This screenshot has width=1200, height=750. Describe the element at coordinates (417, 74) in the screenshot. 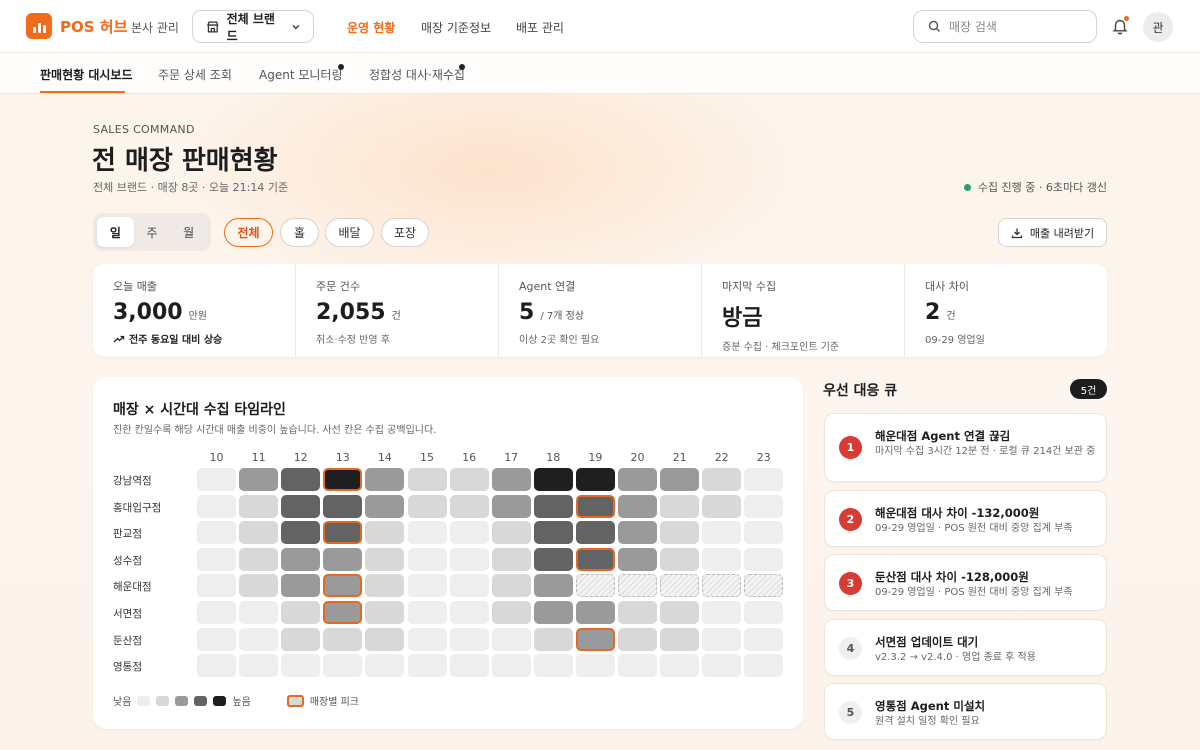

I see `tab-reconcile: 정합성 대사·재수집` at that location.